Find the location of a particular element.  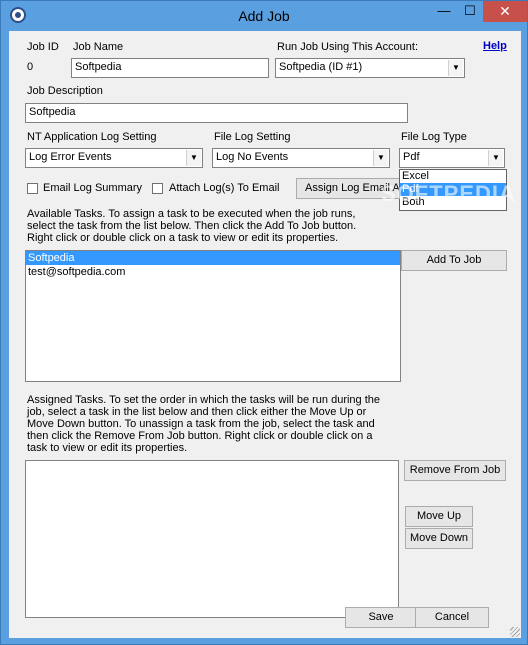

title-bar: Add Job — ☐ ✕ is located at coordinates (264, 16).